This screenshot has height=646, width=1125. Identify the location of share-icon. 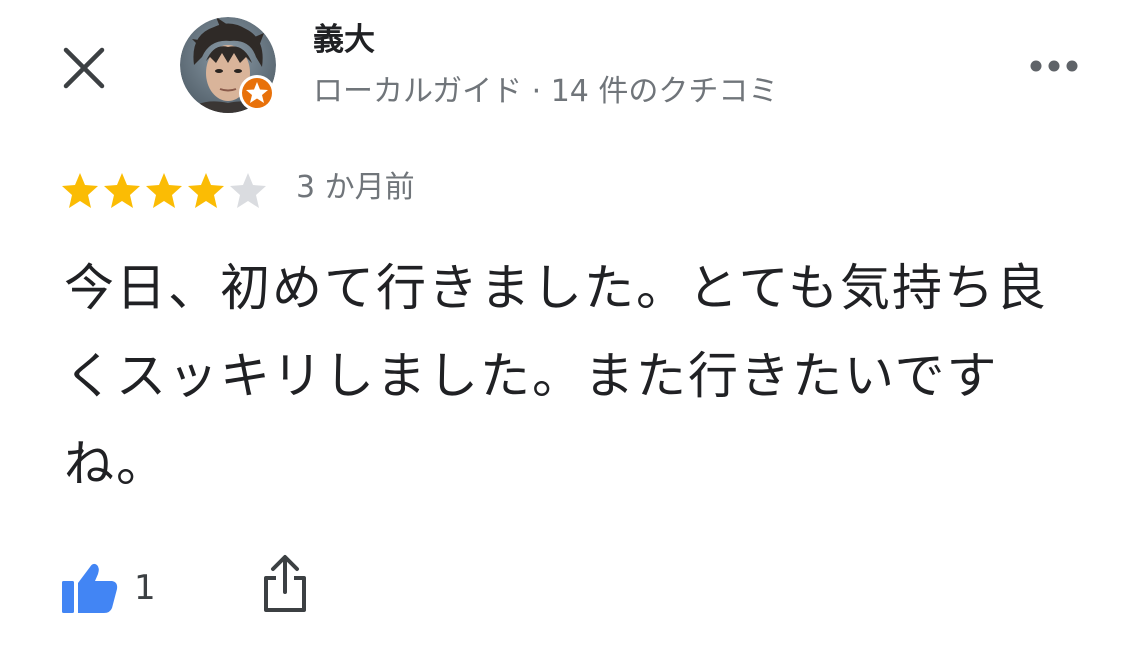
(285, 583).